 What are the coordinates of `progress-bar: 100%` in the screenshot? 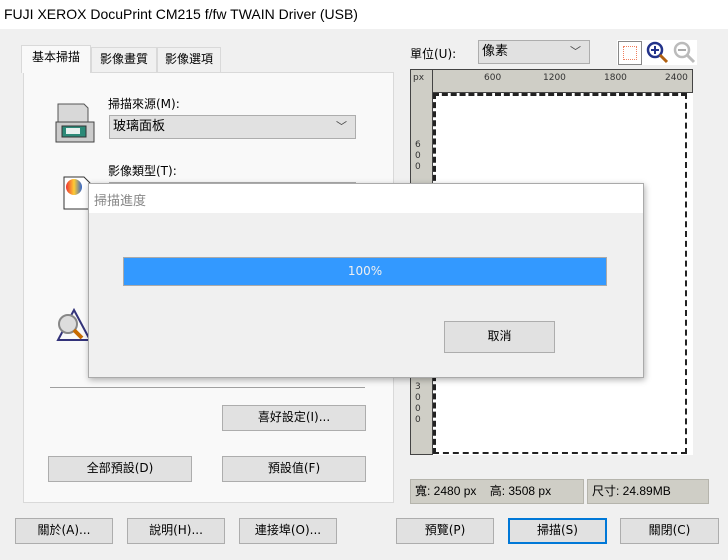 It's located at (365, 271).